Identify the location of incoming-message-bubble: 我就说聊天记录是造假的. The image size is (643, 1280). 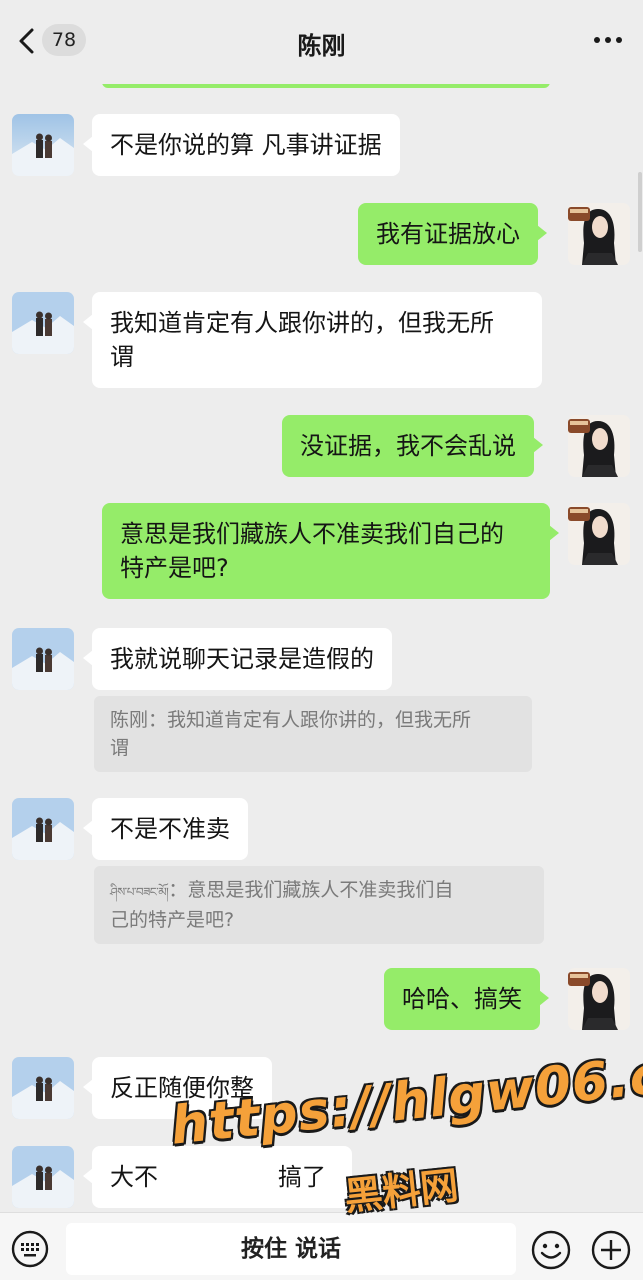
(237, 659).